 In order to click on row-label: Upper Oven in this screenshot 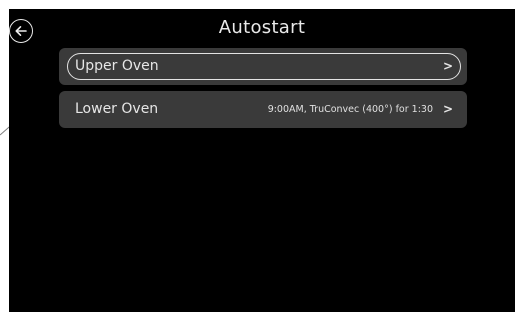, I will do `click(117, 66)`.